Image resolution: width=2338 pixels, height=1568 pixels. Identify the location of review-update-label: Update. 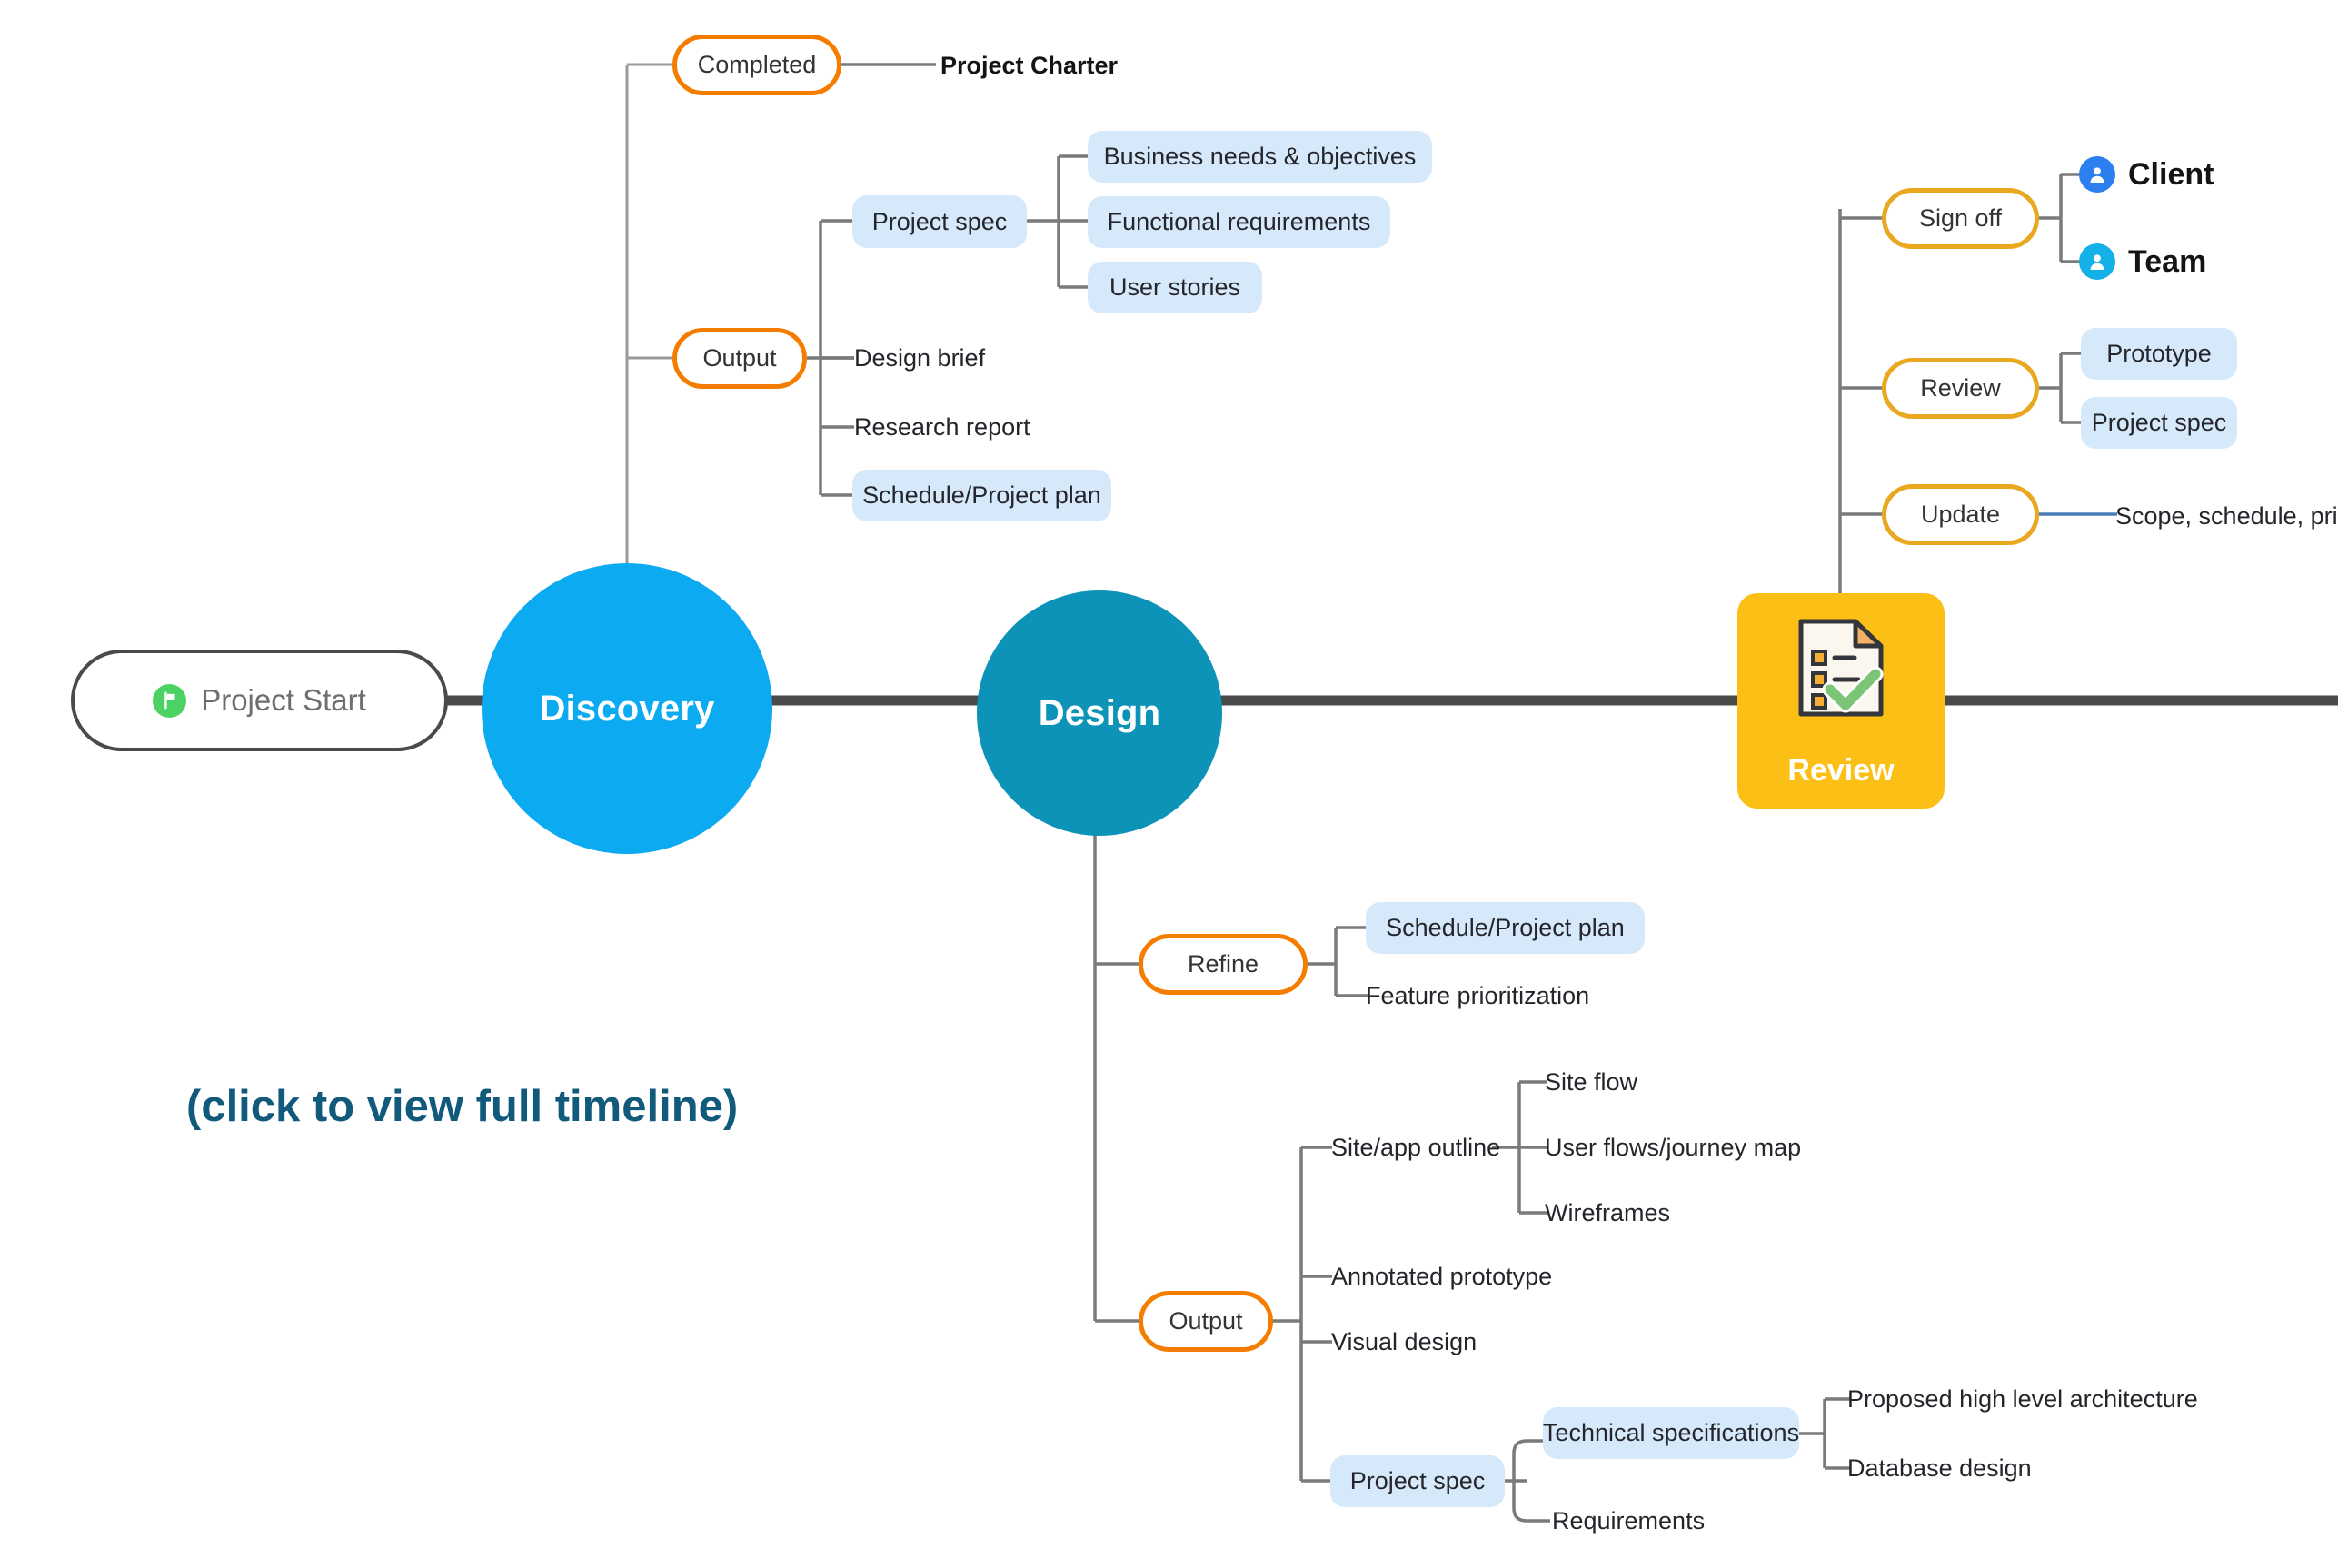
(1960, 514).